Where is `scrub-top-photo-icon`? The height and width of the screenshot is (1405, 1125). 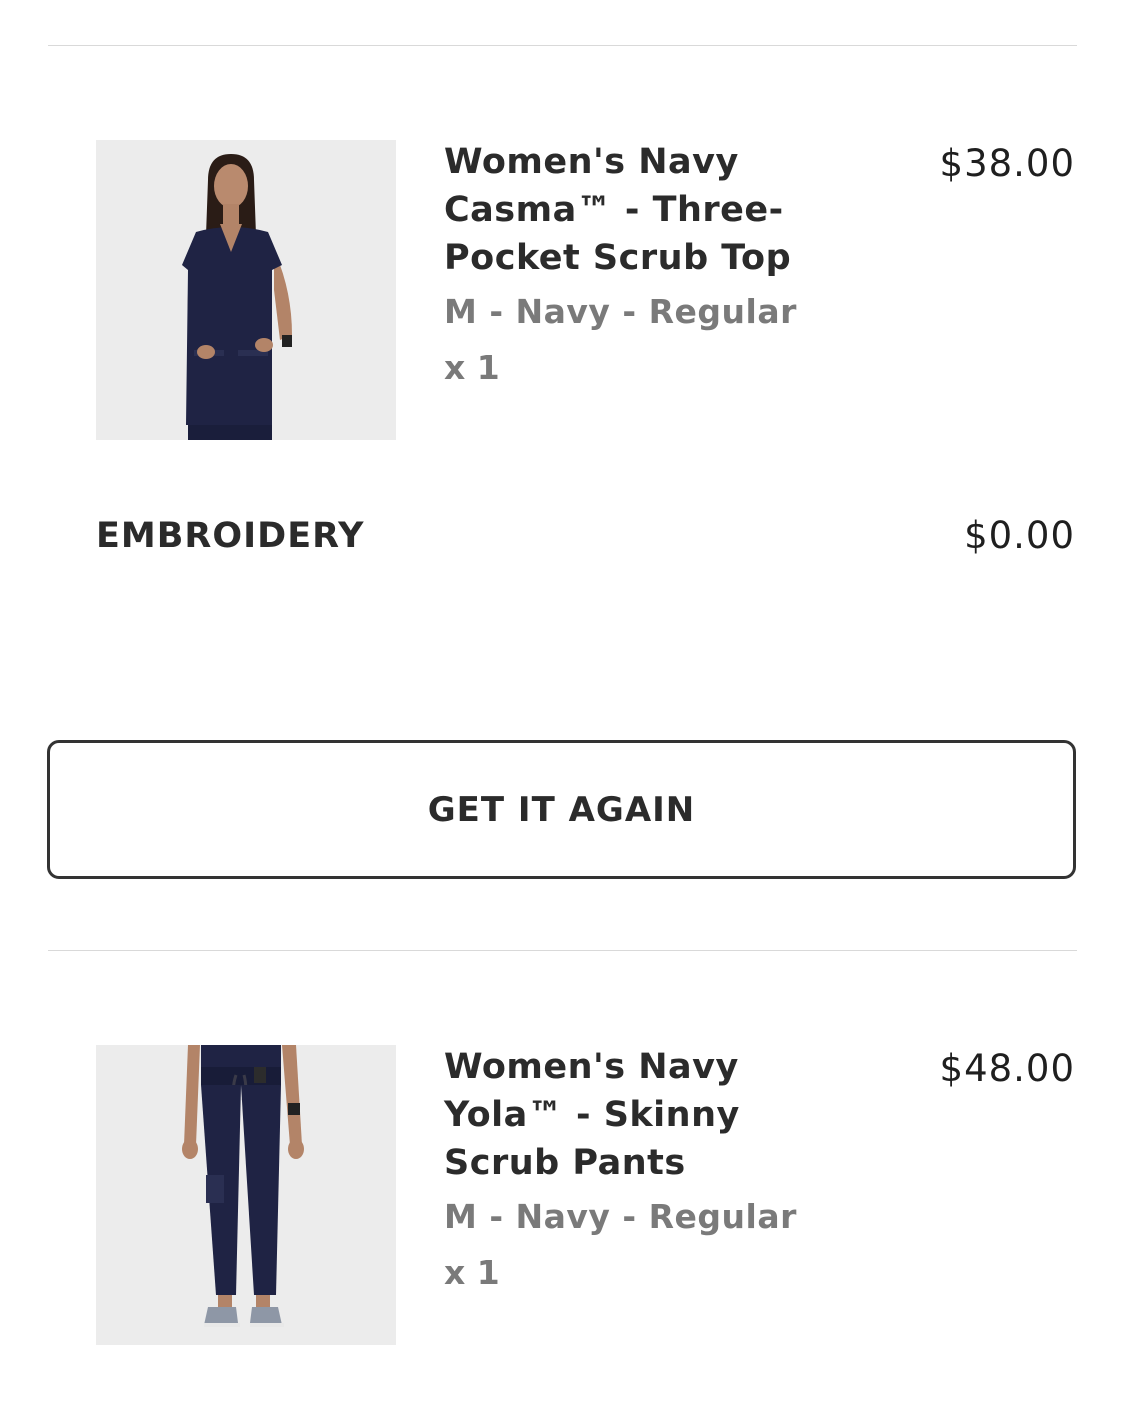
scrub-top-photo-icon is located at coordinates (246, 290).